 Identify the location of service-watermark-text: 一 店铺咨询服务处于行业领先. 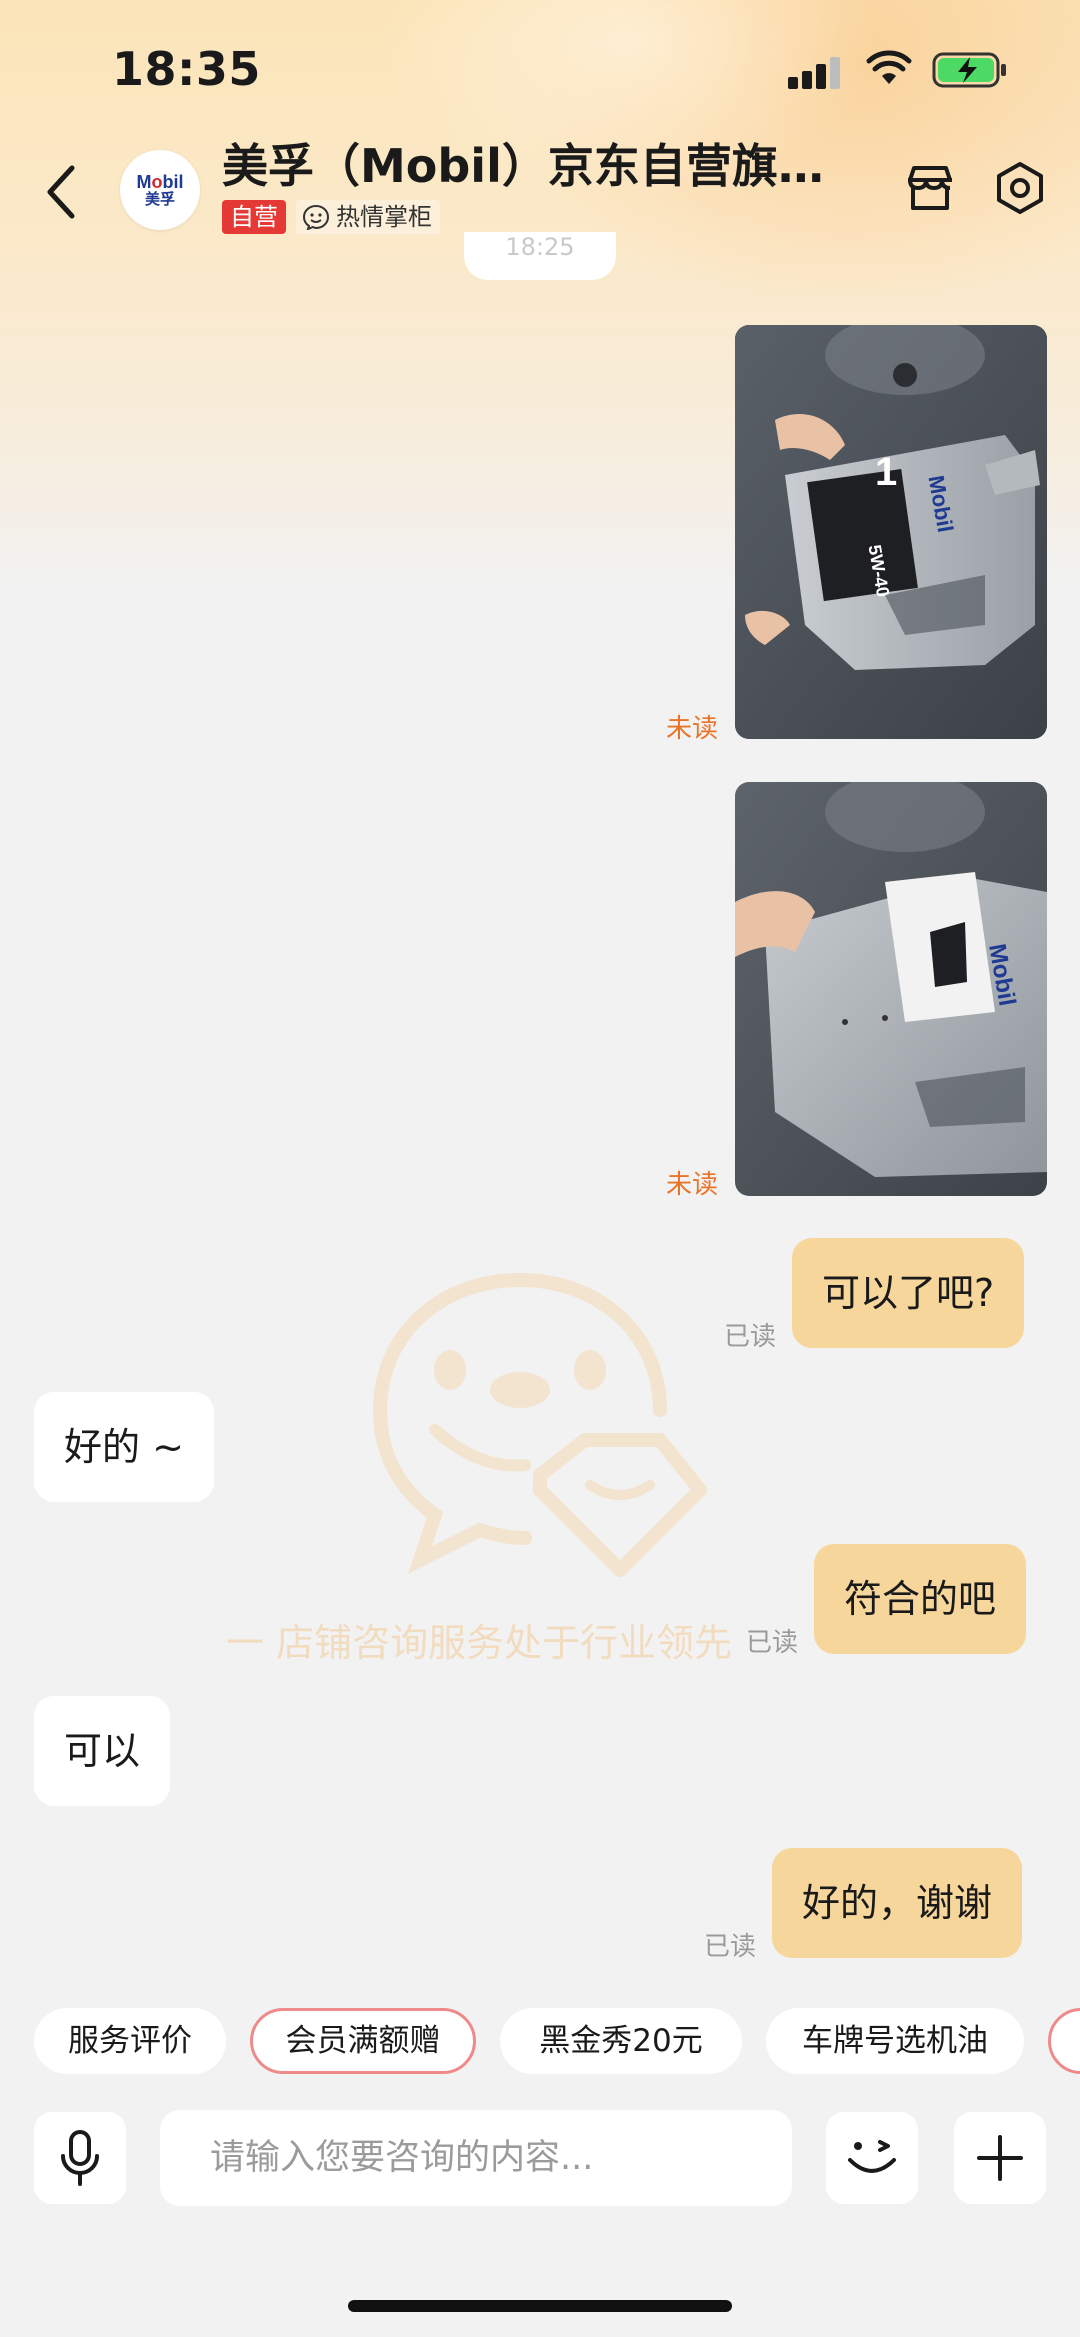
(479, 1643).